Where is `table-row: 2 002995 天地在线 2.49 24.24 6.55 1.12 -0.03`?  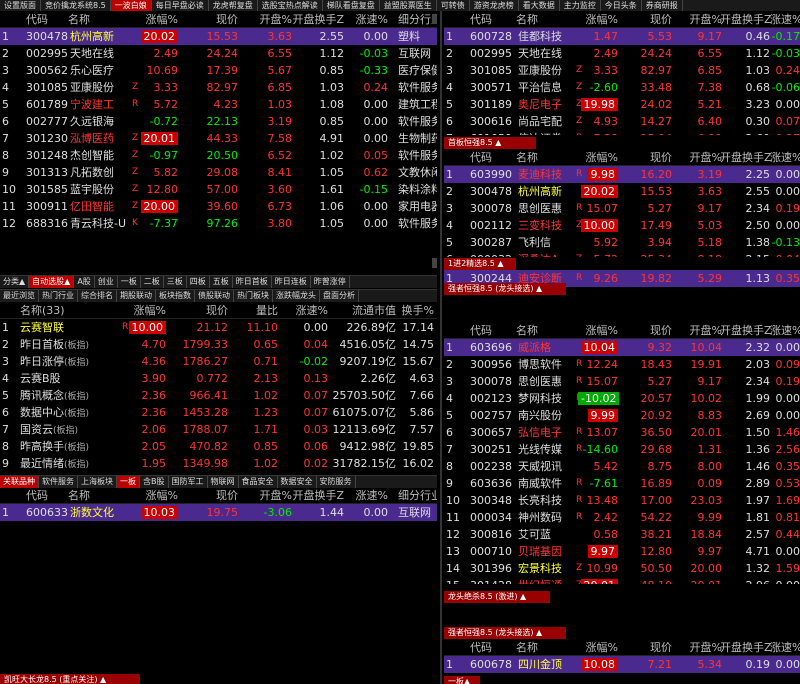 table-row: 2 002995 天地在线 2.49 24.24 6.55 1.12 -0.03 is located at coordinates (622, 53).